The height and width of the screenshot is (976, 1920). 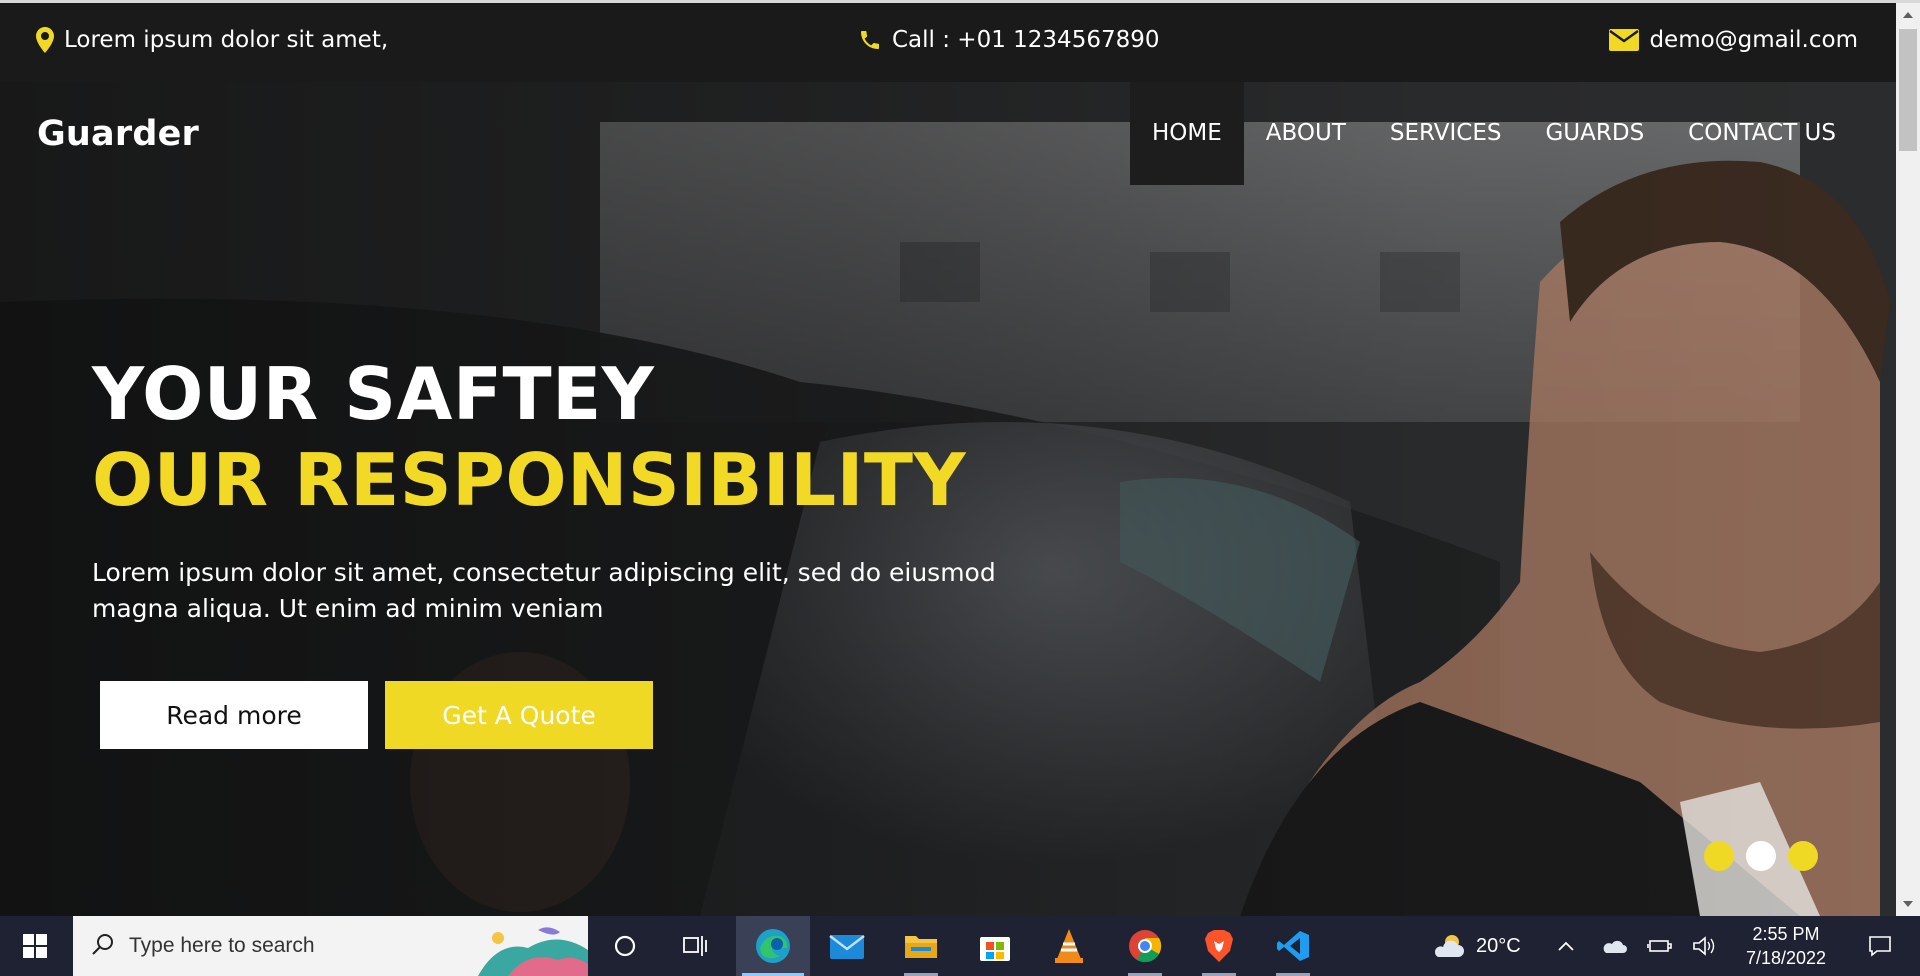 I want to click on search-icon, so click(x=103, y=946).